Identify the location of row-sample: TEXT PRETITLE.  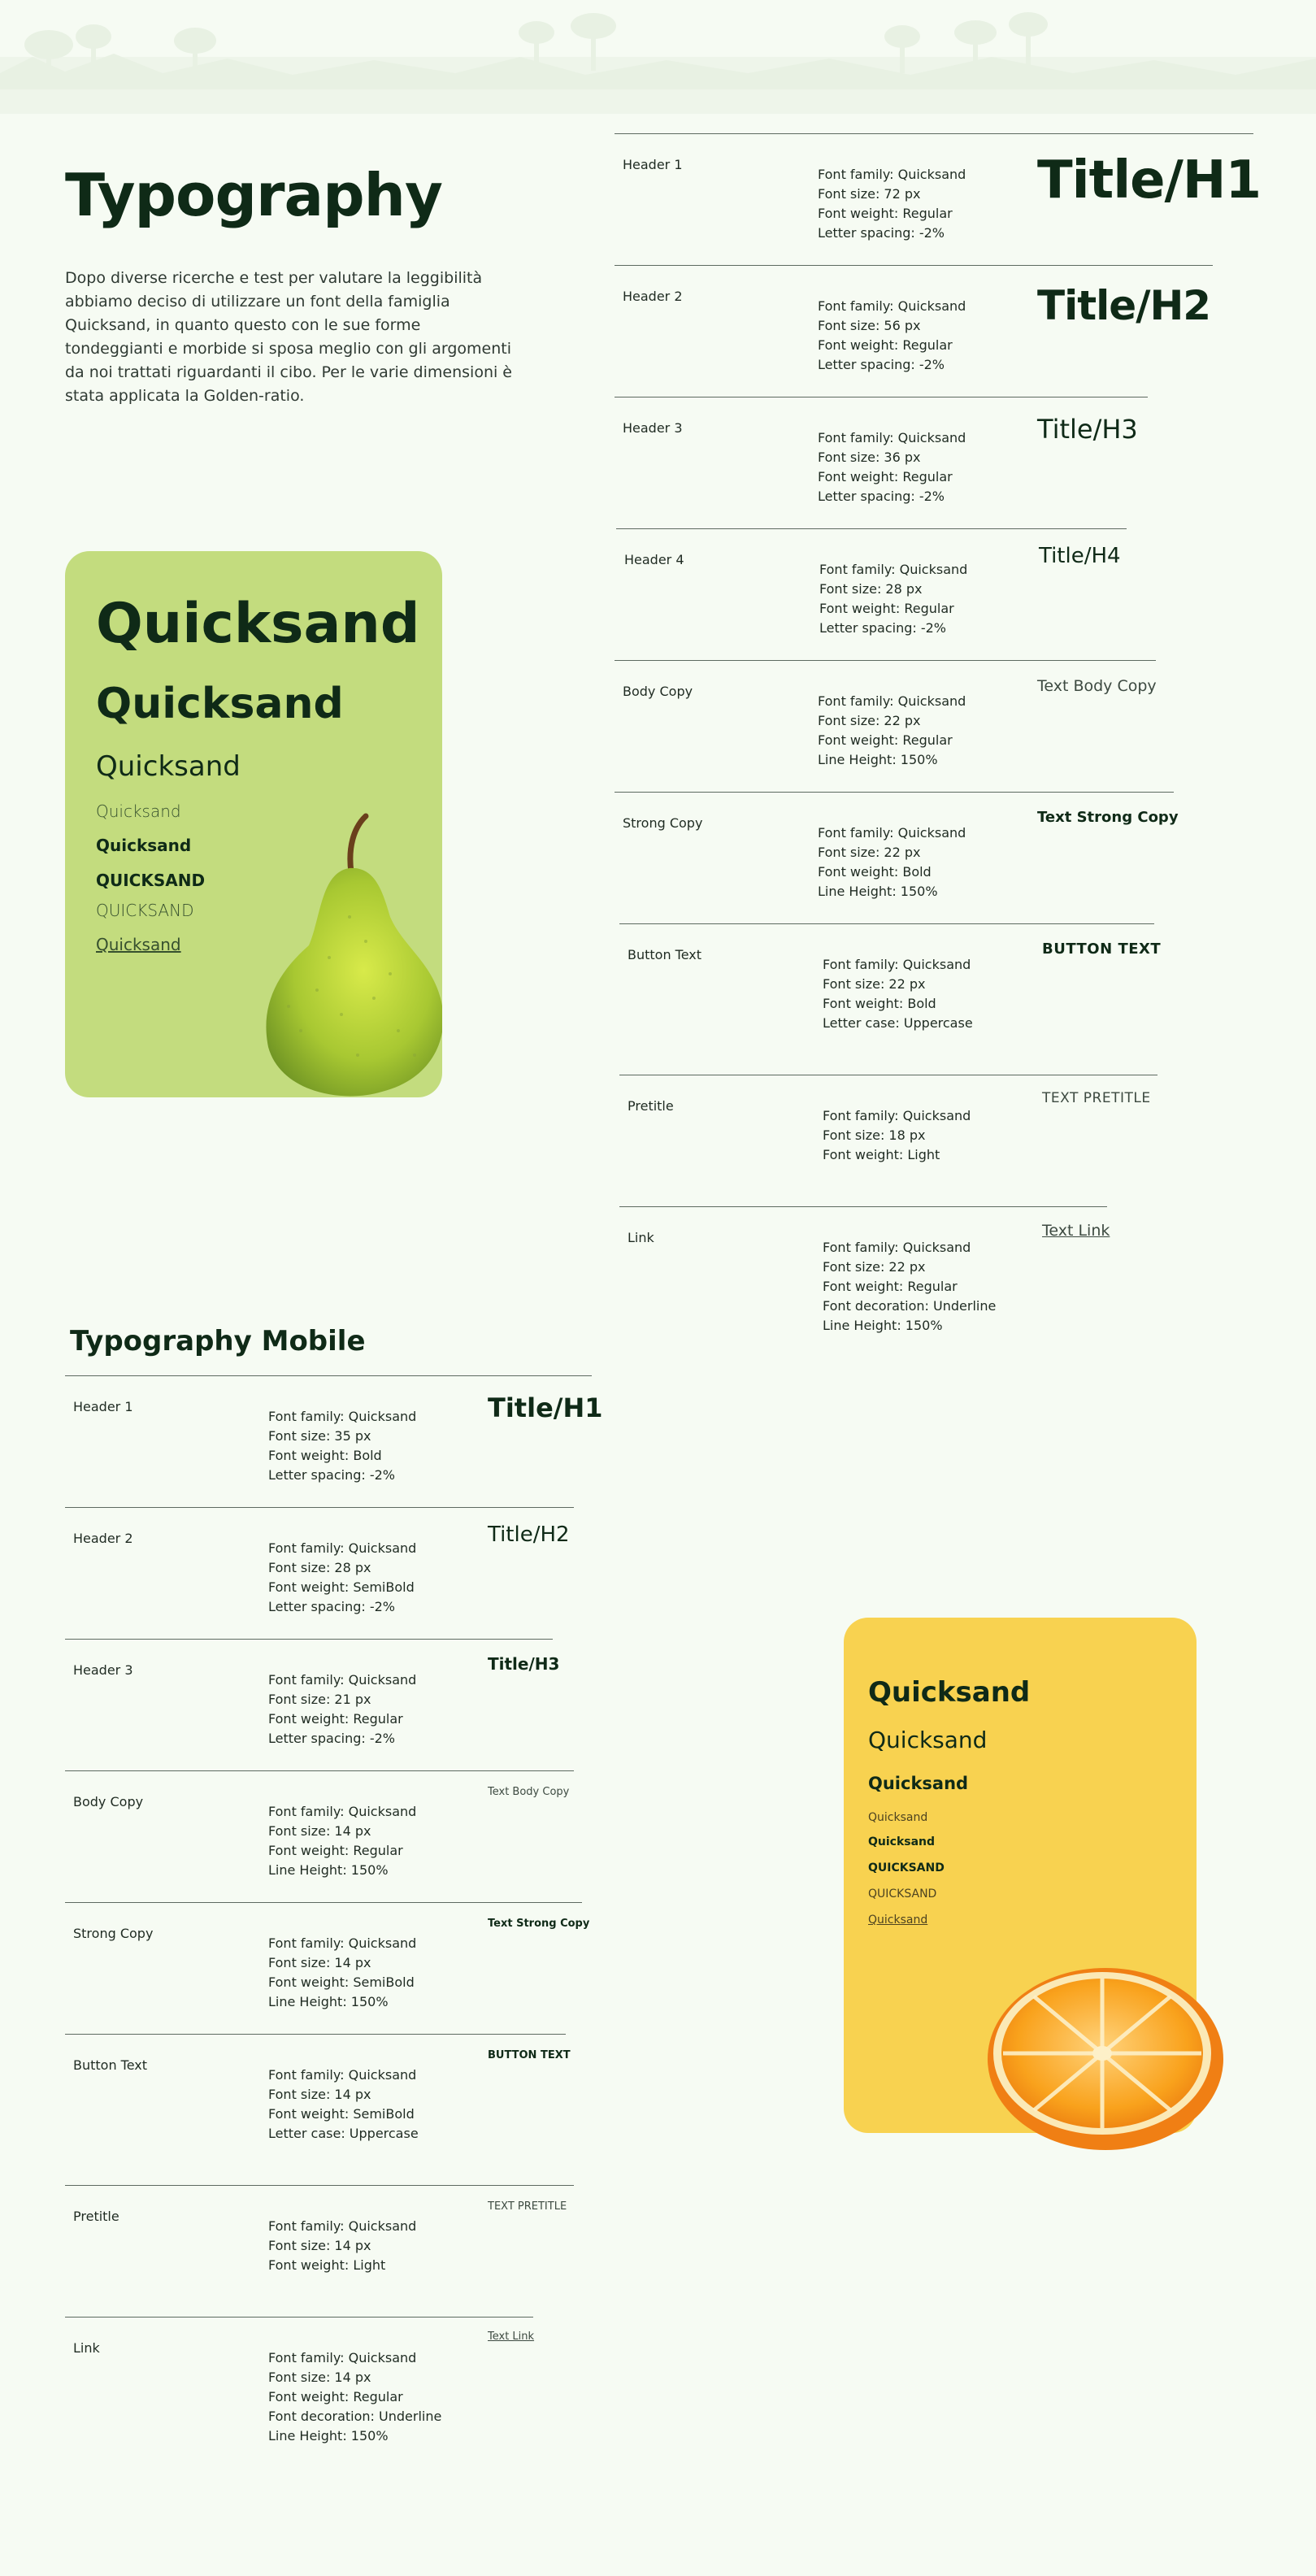
(527, 2206).